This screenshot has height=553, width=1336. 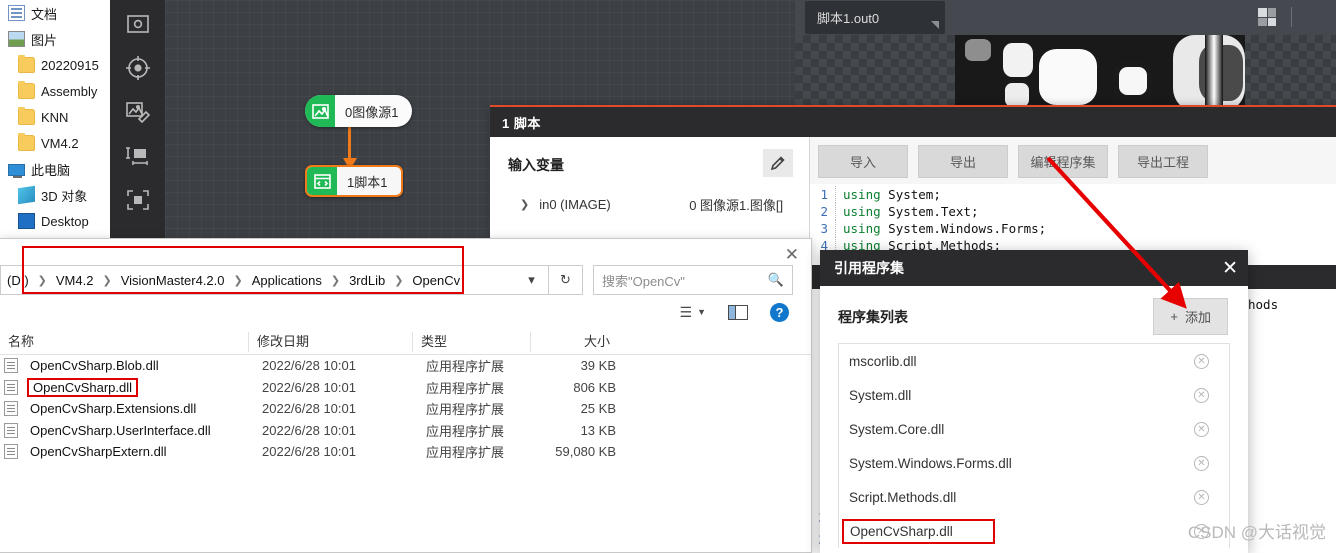 What do you see at coordinates (1034, 429) in the screenshot?
I see `list-item: System.Core.dll ✕` at bounding box center [1034, 429].